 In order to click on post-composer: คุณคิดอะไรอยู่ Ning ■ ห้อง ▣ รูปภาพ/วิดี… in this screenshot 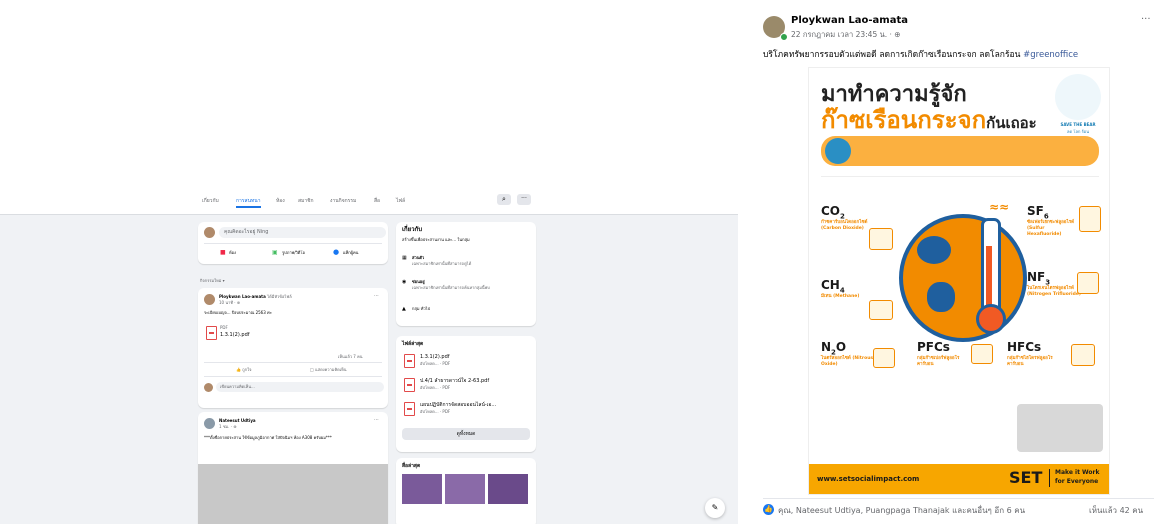, I will do `click(293, 243)`.